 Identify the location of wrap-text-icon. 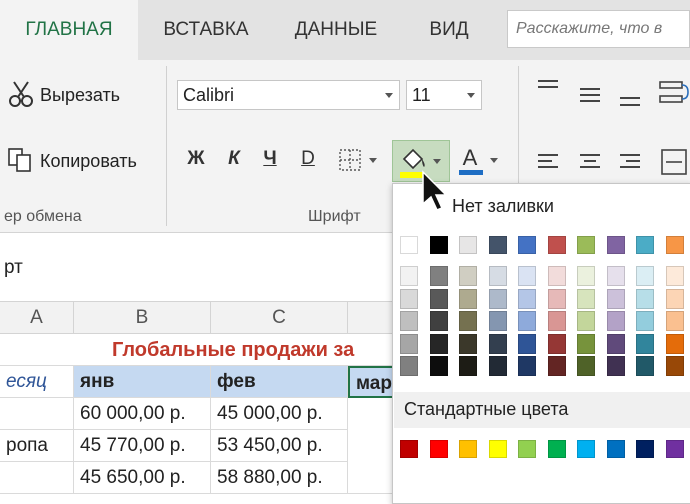
(674, 94).